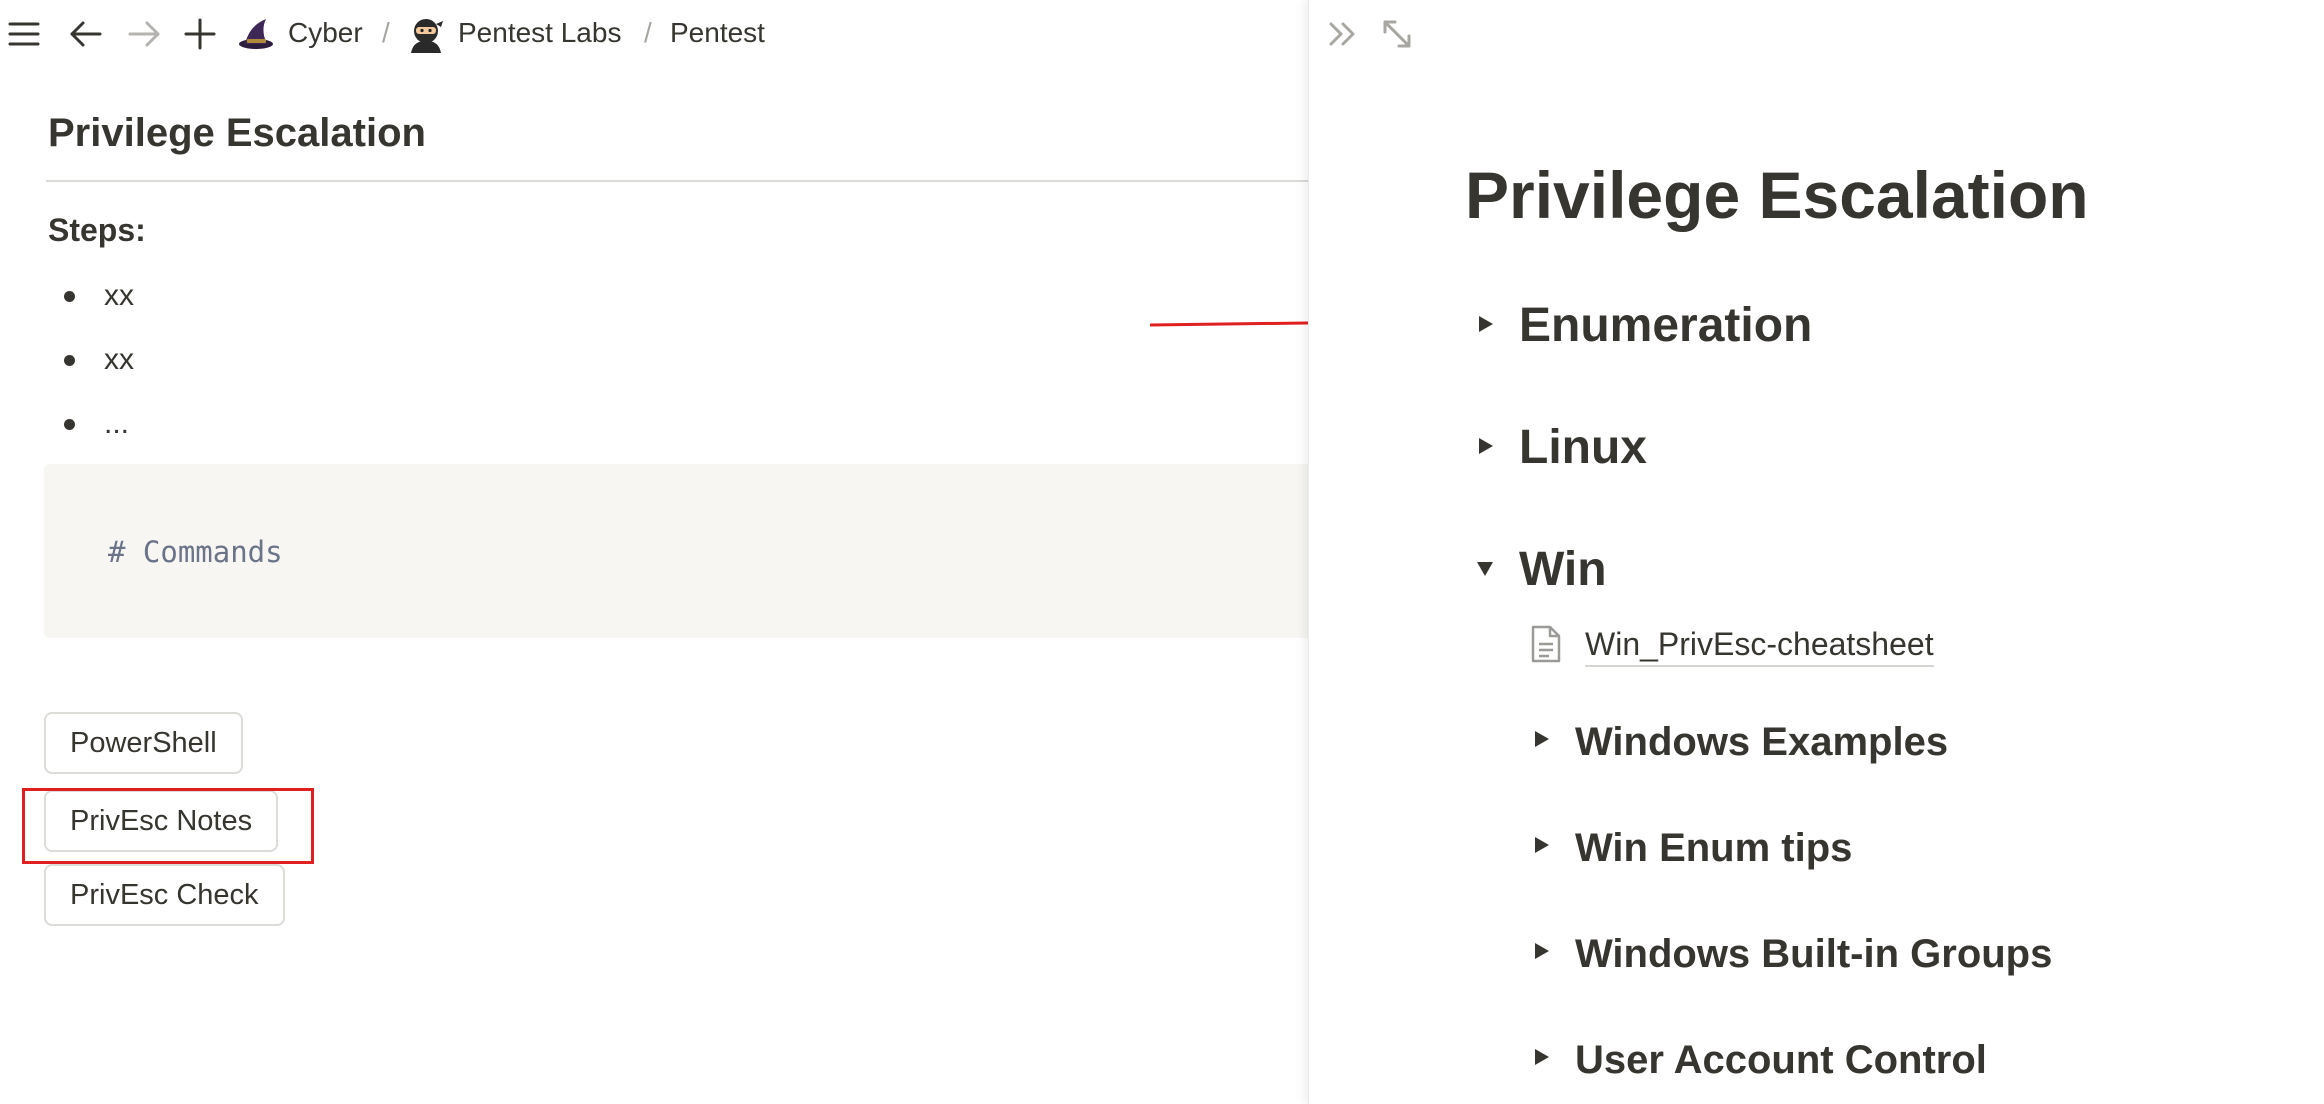 The image size is (2324, 1104). I want to click on code-block: # Commands, so click(677, 551).